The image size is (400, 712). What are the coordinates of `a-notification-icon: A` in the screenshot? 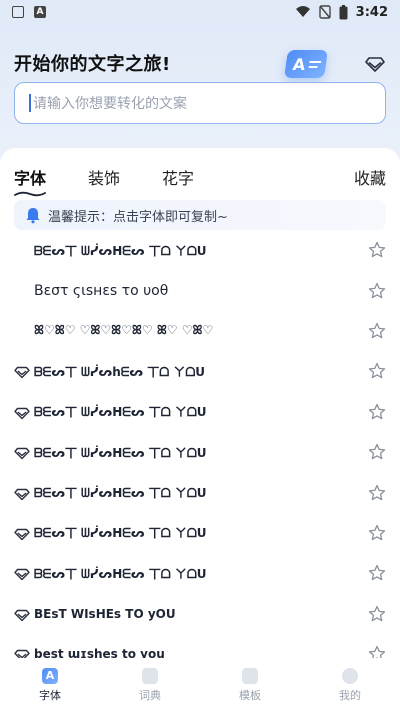 It's located at (40, 12).